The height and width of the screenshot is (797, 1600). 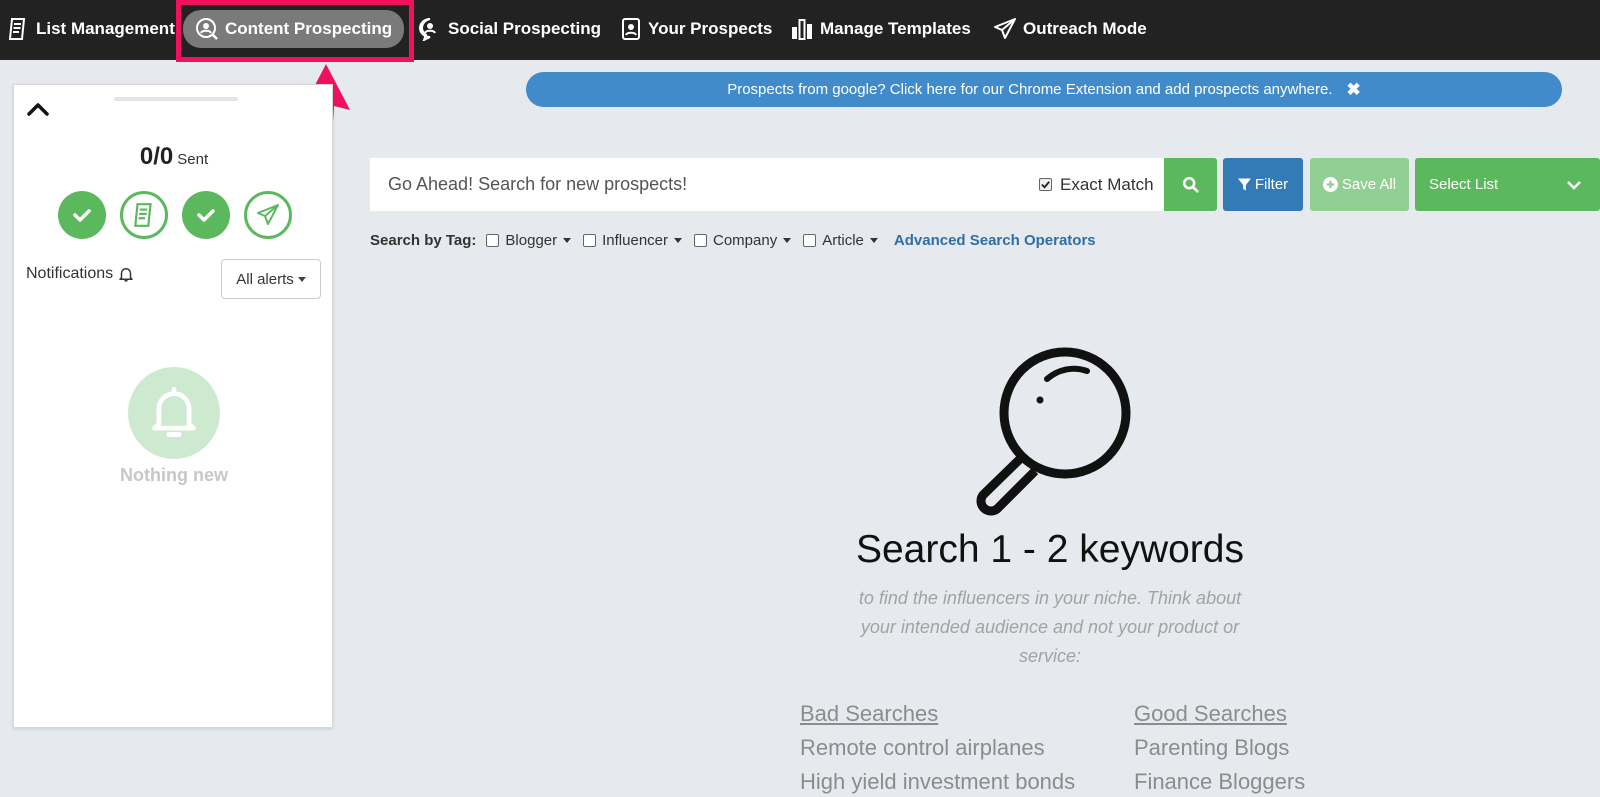 What do you see at coordinates (174, 475) in the screenshot?
I see `empty-state-text: Nothing new` at bounding box center [174, 475].